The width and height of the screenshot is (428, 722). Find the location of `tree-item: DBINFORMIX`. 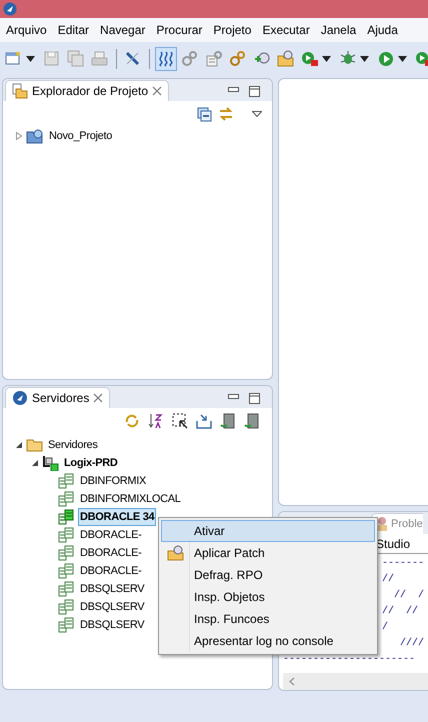

tree-item: DBINFORMIX is located at coordinates (113, 481).